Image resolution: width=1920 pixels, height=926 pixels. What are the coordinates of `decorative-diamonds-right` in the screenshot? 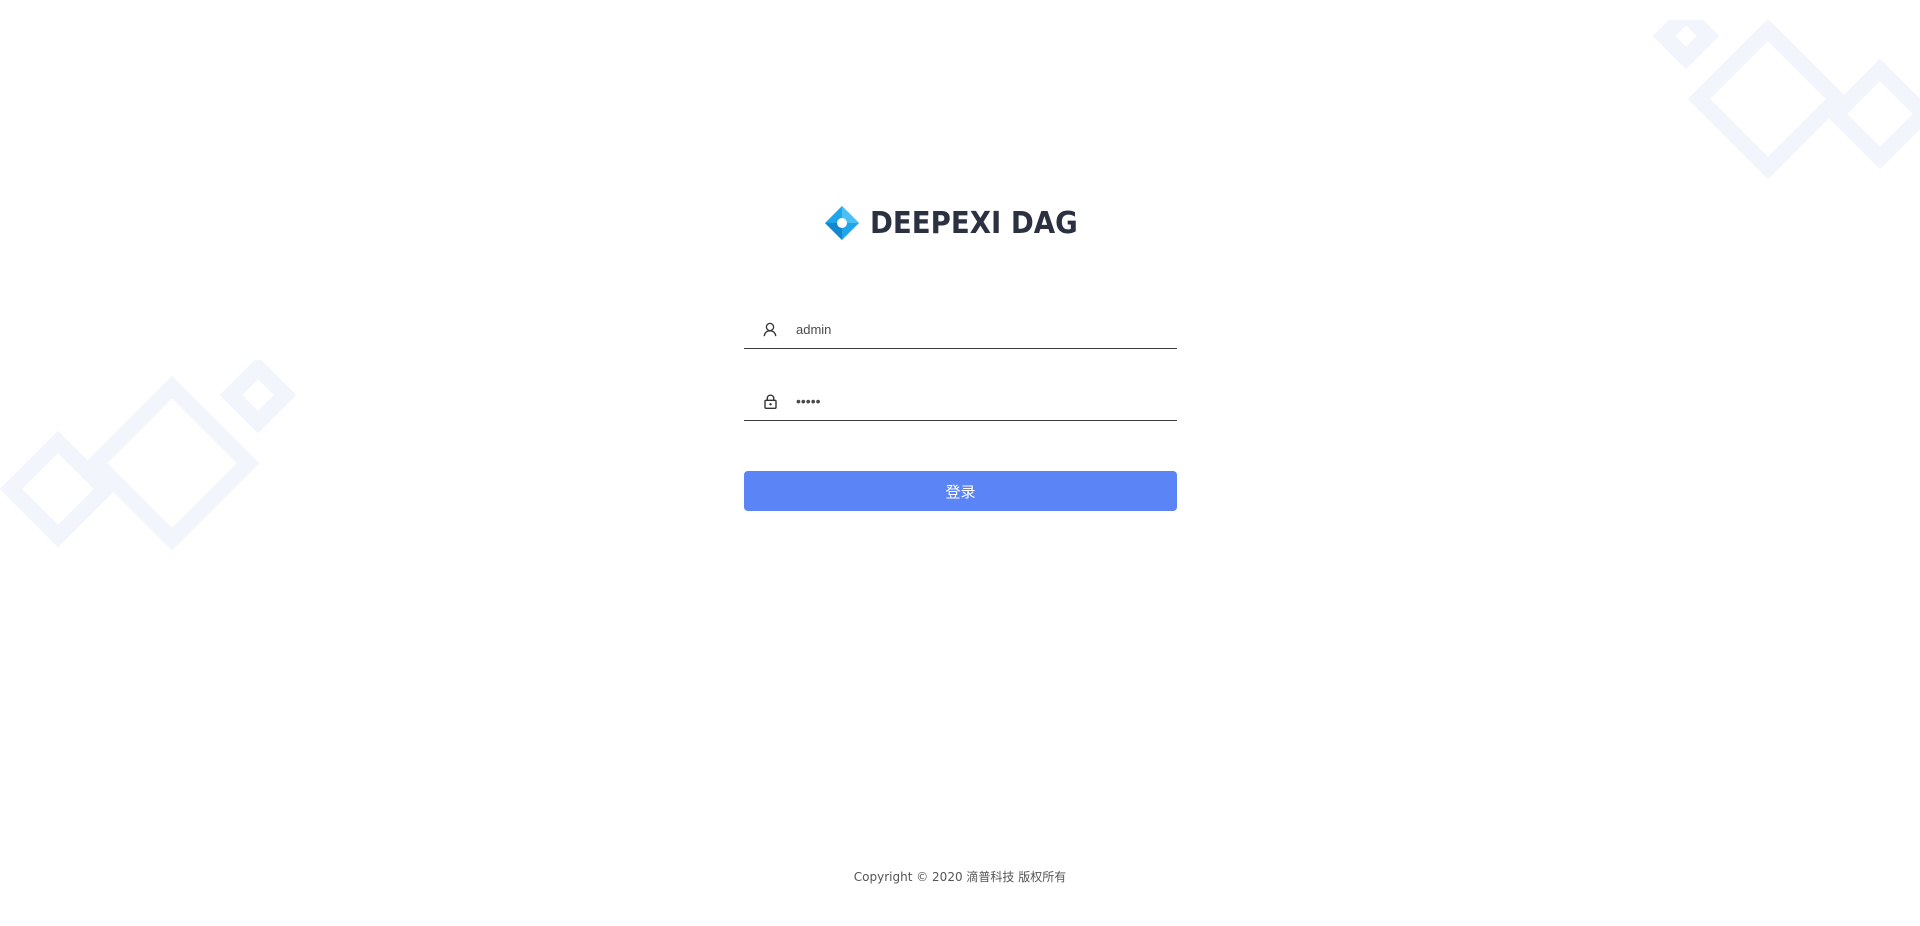 It's located at (1786, 100).